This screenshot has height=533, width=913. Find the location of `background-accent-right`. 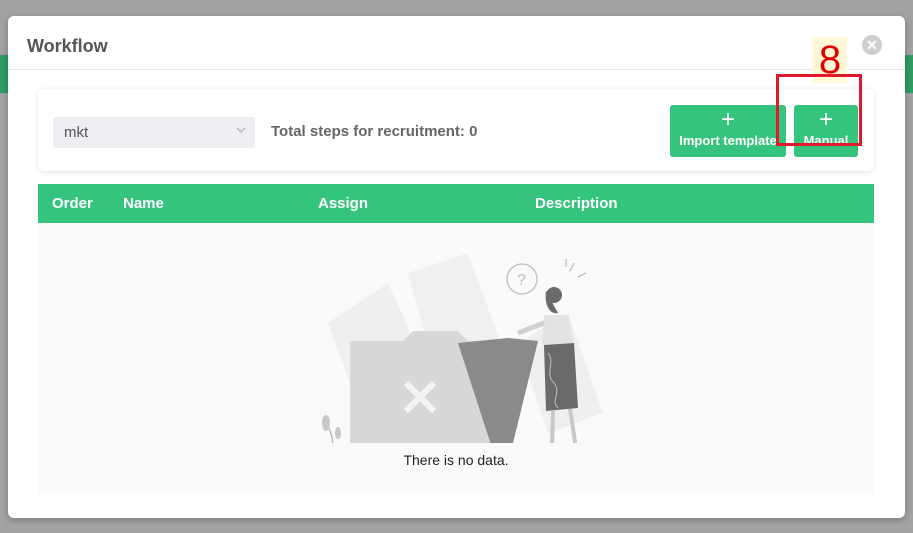

background-accent-right is located at coordinates (909, 74).